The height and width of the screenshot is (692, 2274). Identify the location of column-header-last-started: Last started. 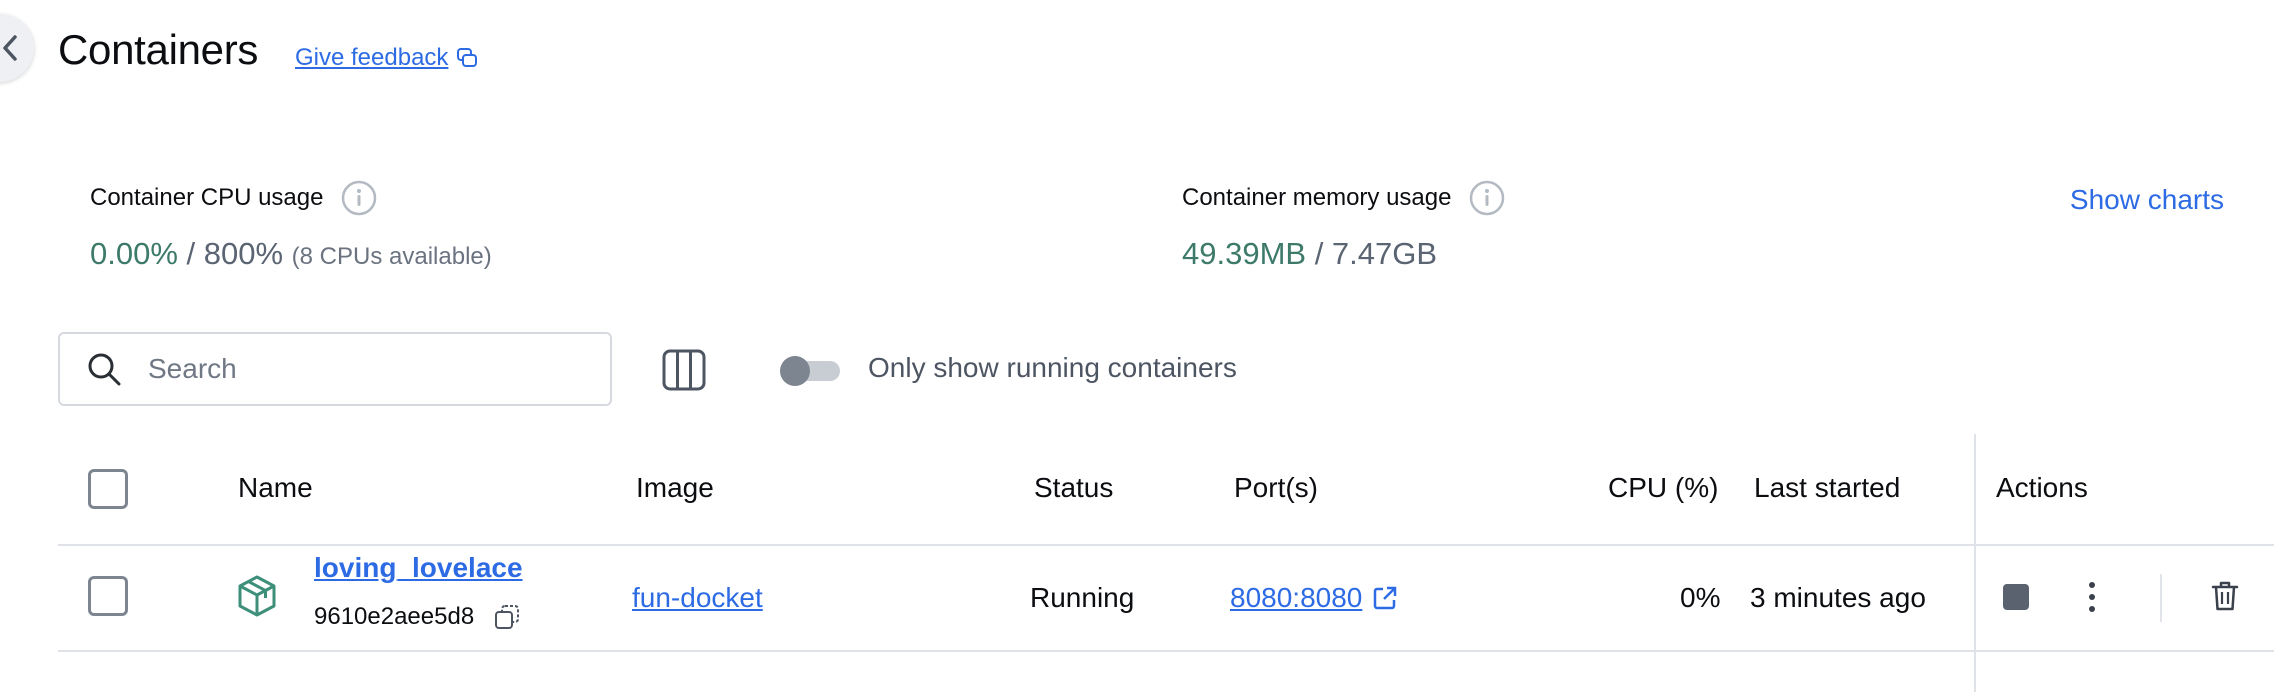
(1827, 488).